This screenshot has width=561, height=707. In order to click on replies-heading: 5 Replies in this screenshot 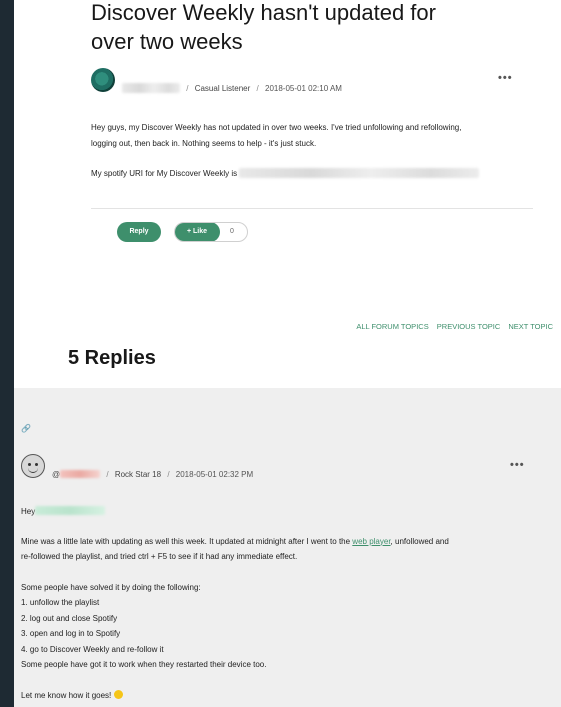, I will do `click(112, 358)`.